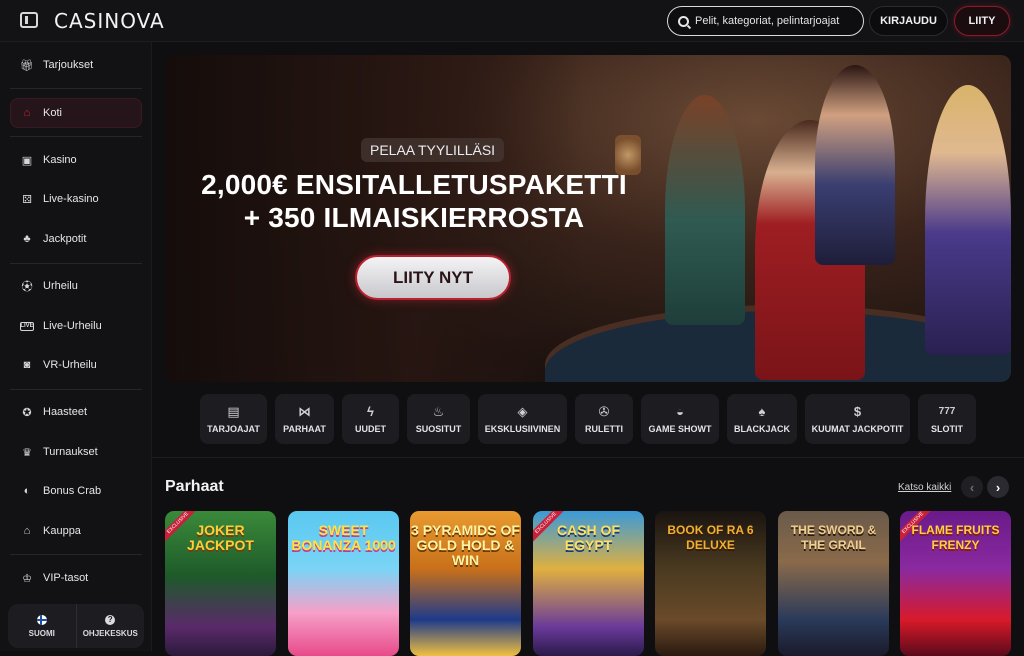 This screenshot has width=1024, height=656. Describe the element at coordinates (27, 531) in the screenshot. I see `shop-icon: ⌂` at that location.